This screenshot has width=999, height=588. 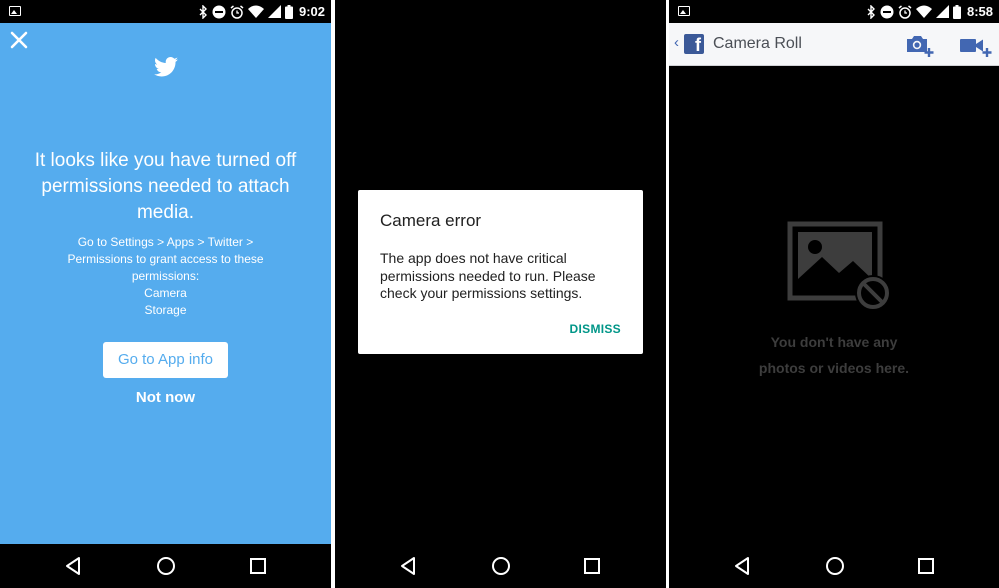 I want to click on status-time: 8:58, so click(x=979, y=11).